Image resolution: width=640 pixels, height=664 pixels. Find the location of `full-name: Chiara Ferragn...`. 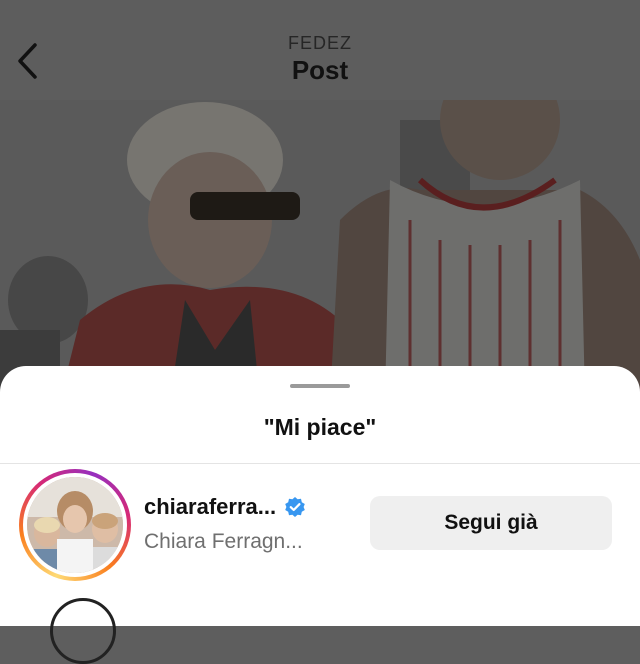

full-name: Chiara Ferragn... is located at coordinates (223, 541).